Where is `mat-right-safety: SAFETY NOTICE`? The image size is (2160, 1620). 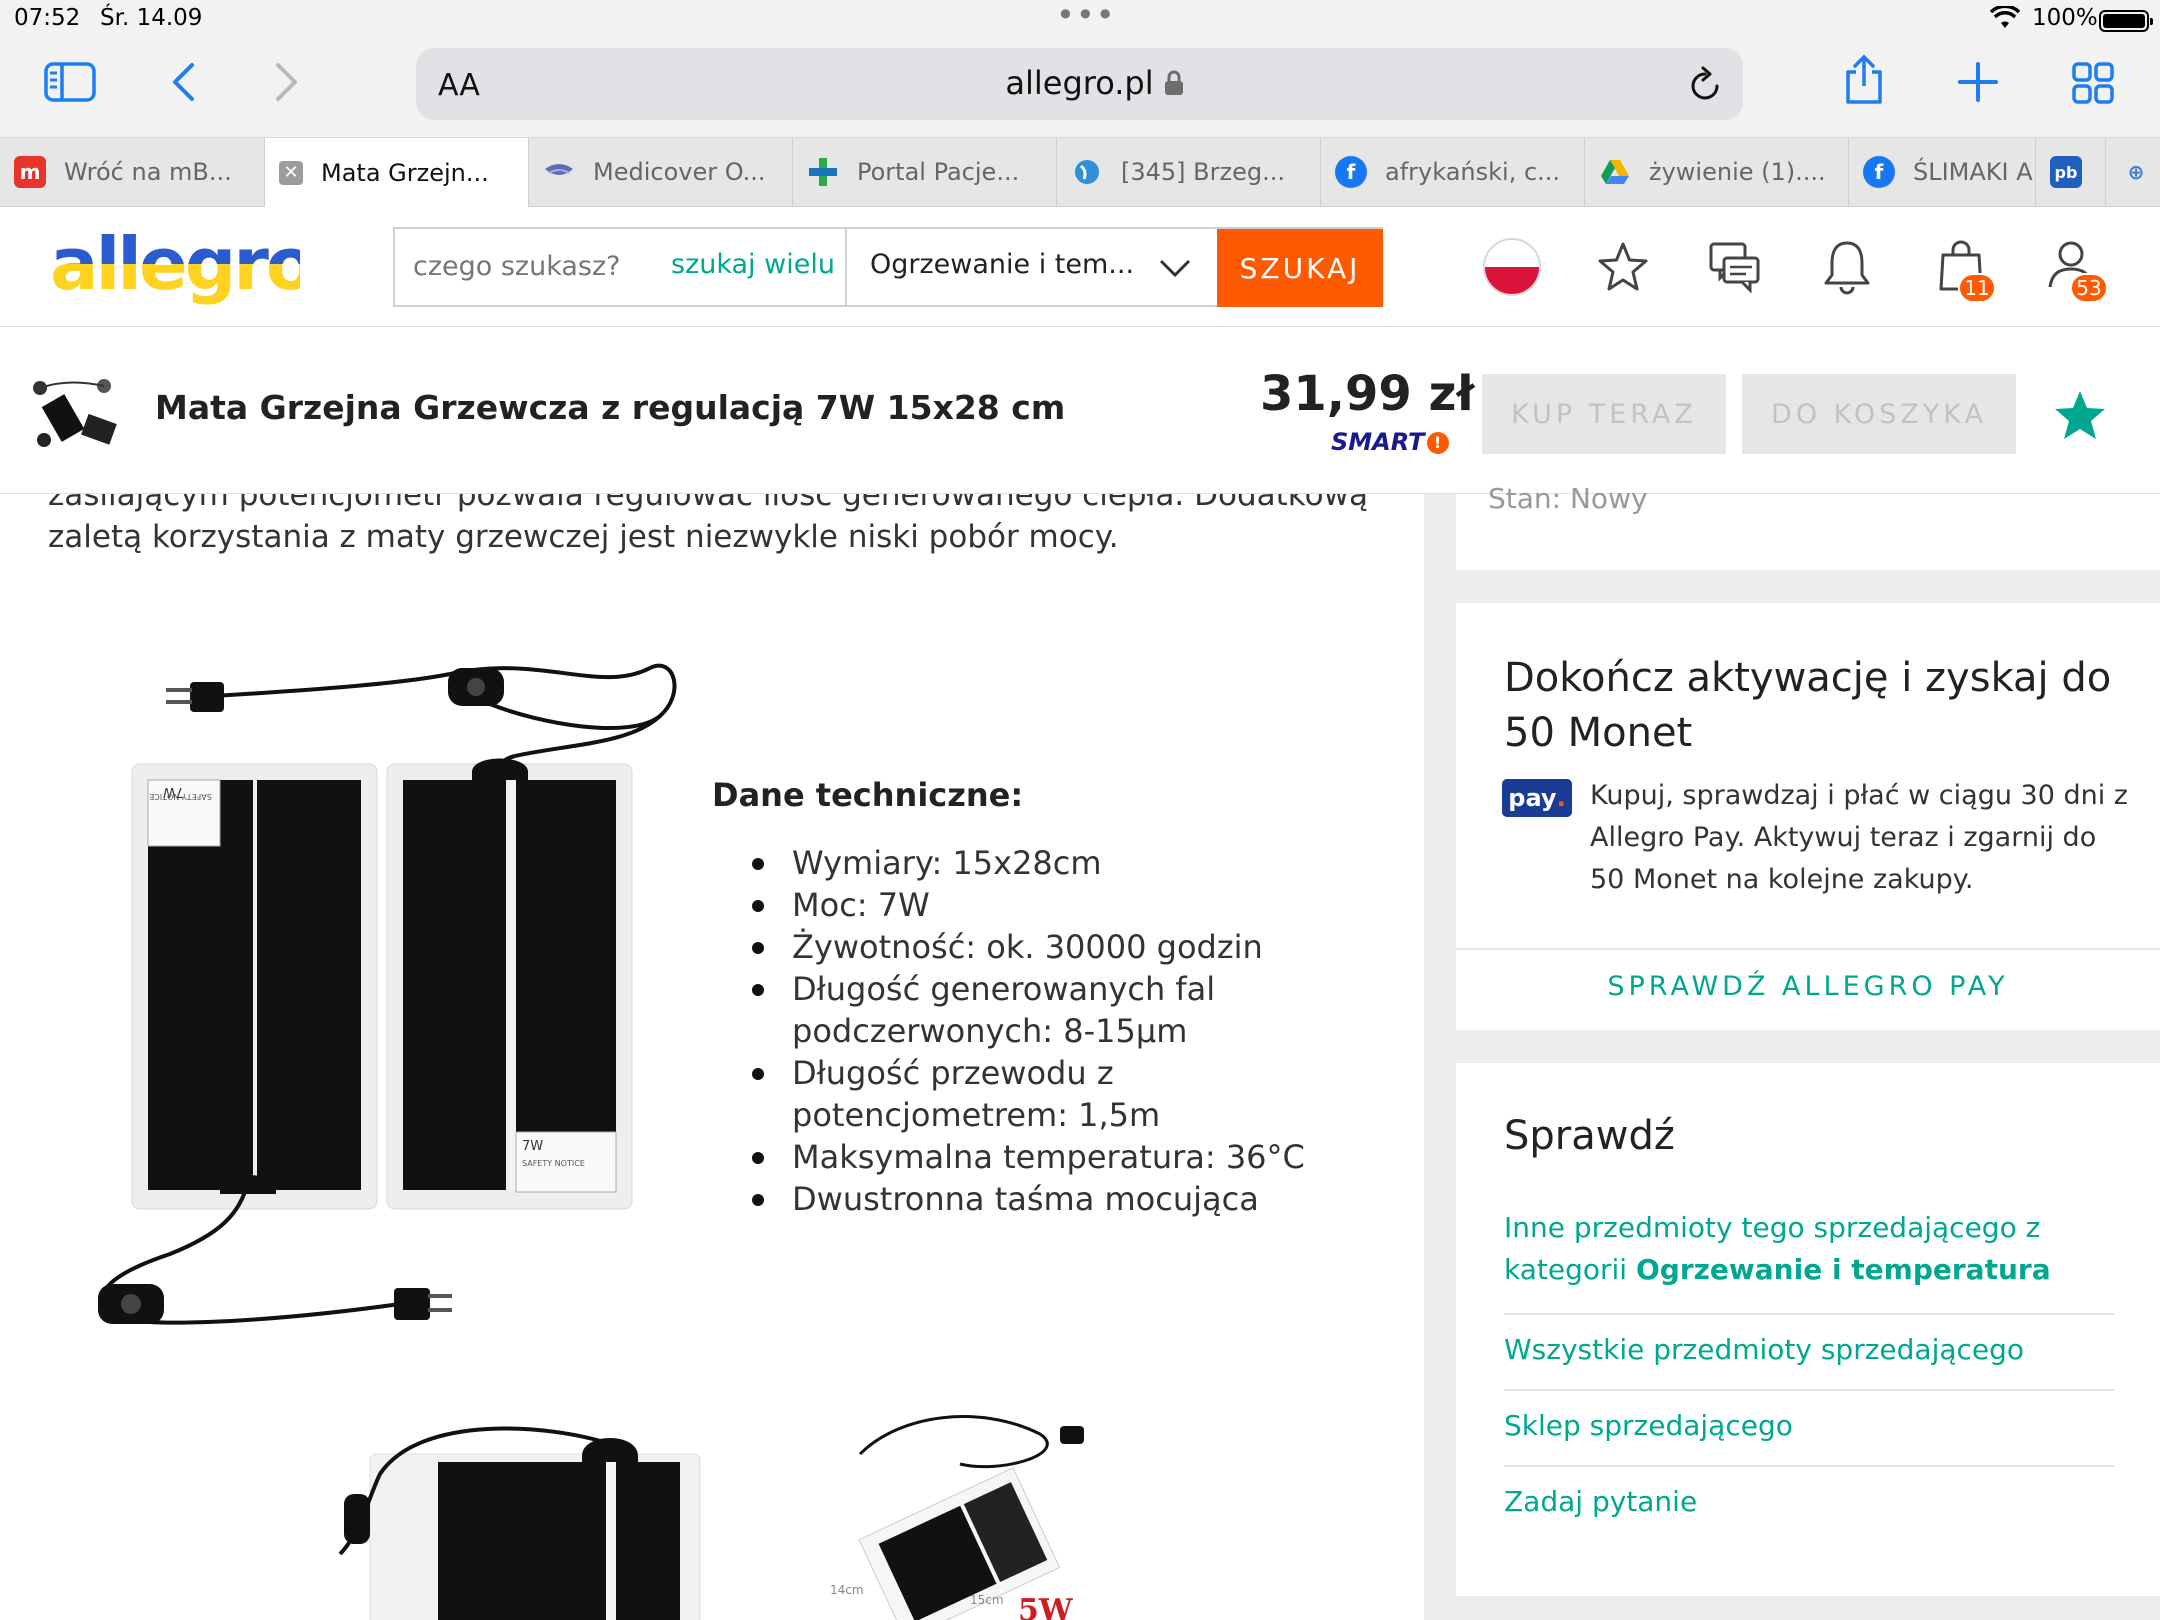 mat-right-safety: SAFETY NOTICE is located at coordinates (553, 1163).